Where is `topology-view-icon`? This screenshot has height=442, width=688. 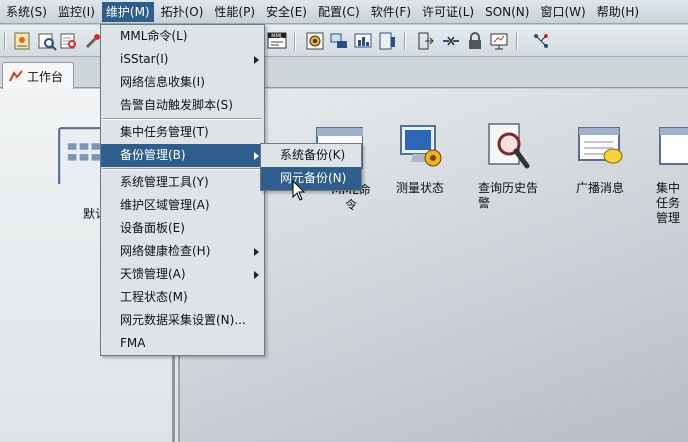 topology-view-icon is located at coordinates (23, 41).